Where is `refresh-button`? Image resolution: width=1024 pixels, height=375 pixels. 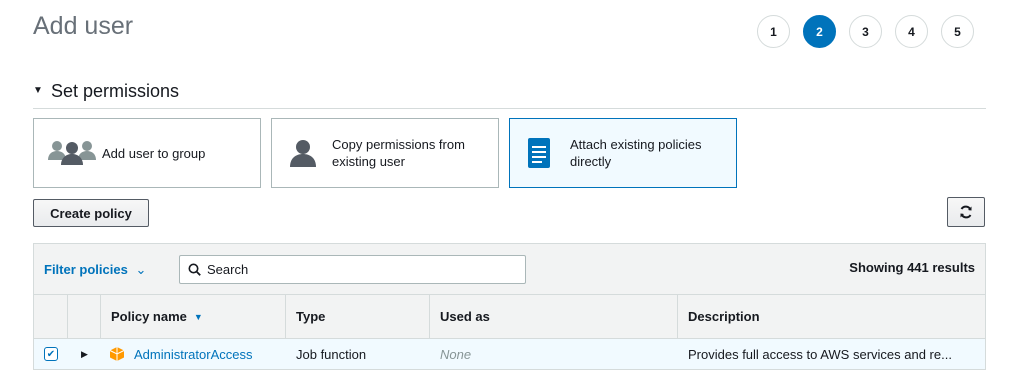
refresh-button is located at coordinates (966, 212).